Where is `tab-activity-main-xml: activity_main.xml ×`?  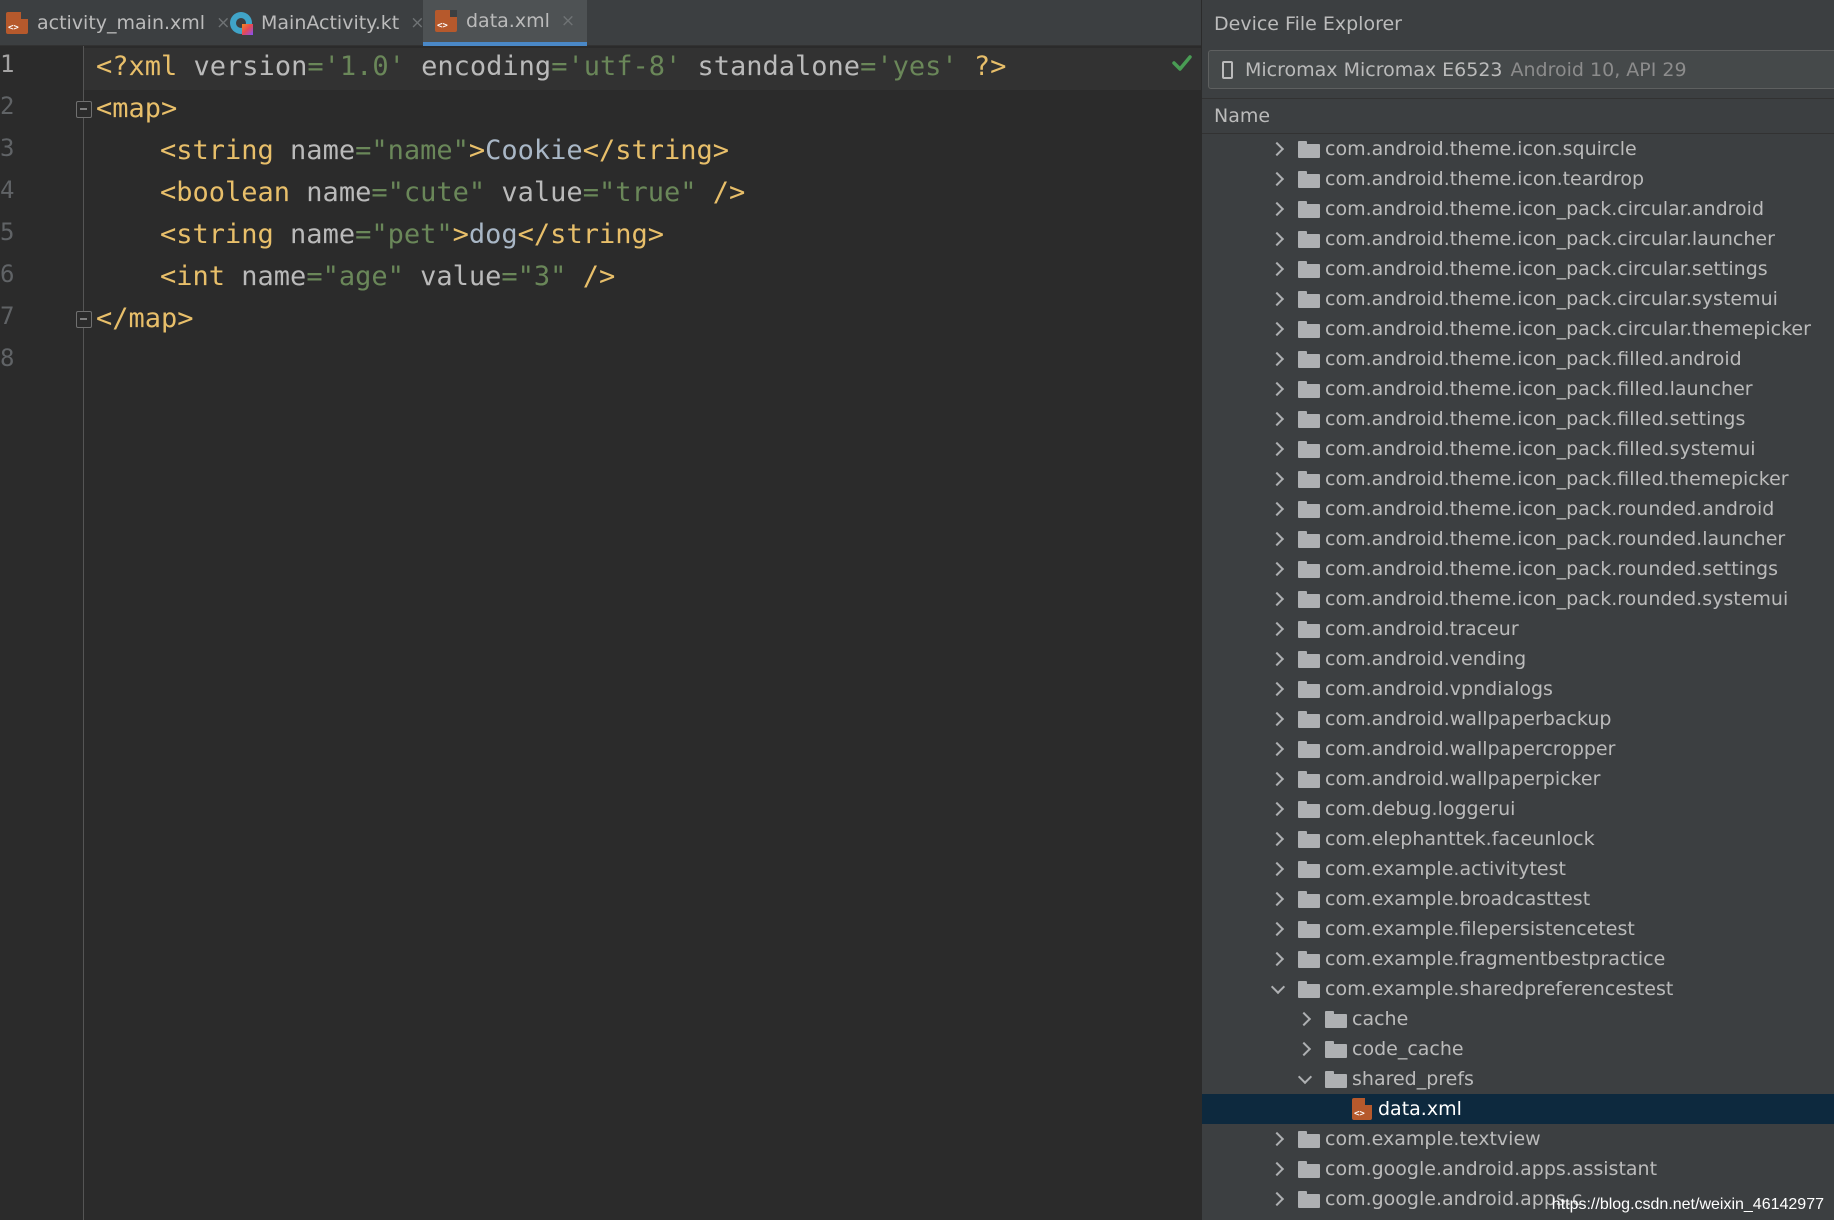
tab-activity-main-xml: activity_main.xml × is located at coordinates (123, 23).